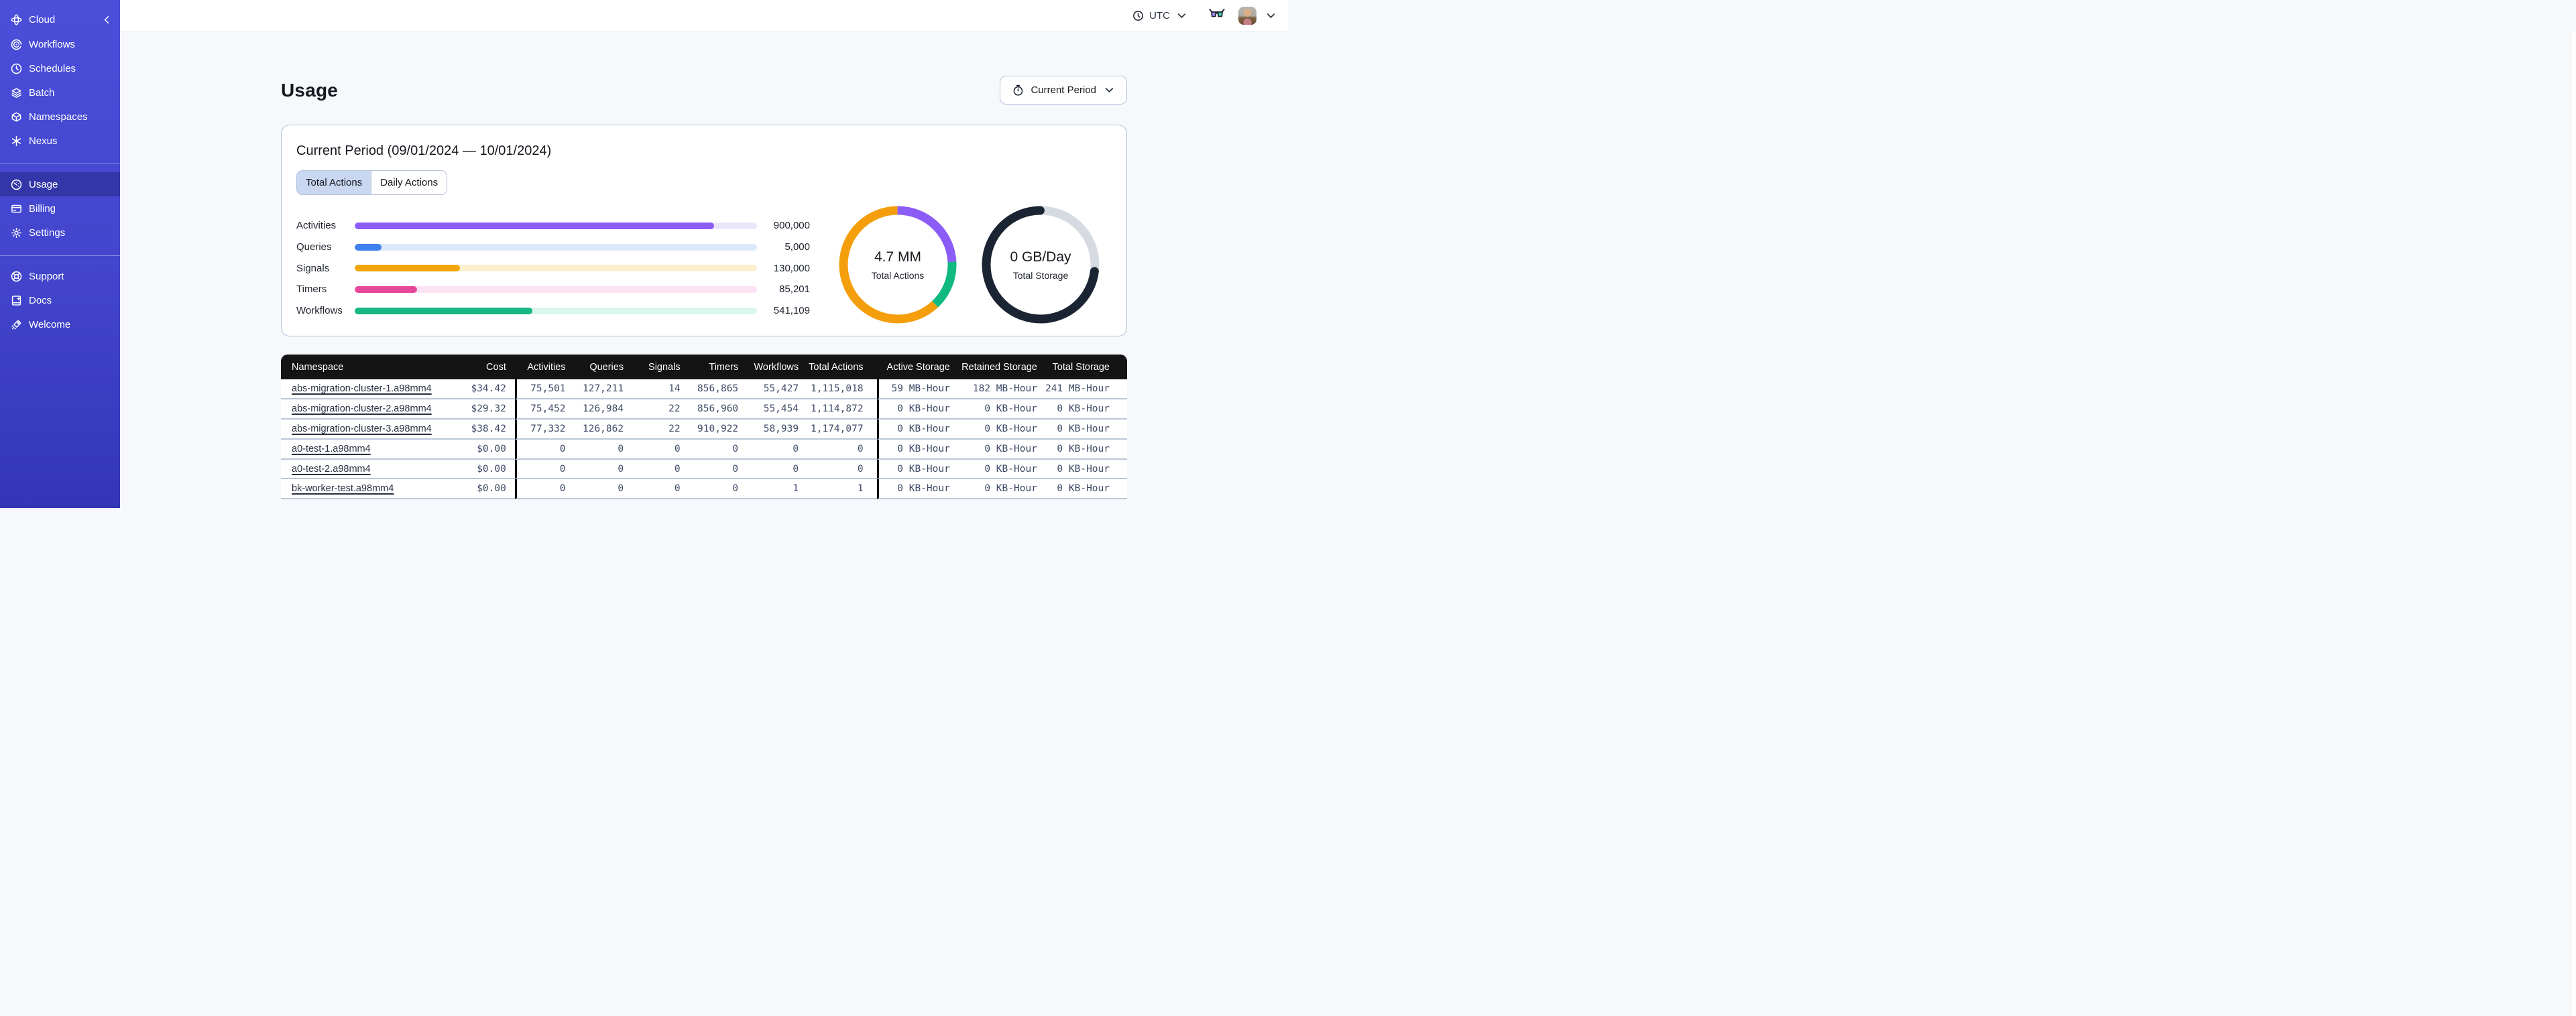 The image size is (2576, 1016). I want to click on column-header-signals: Signals, so click(660, 367).